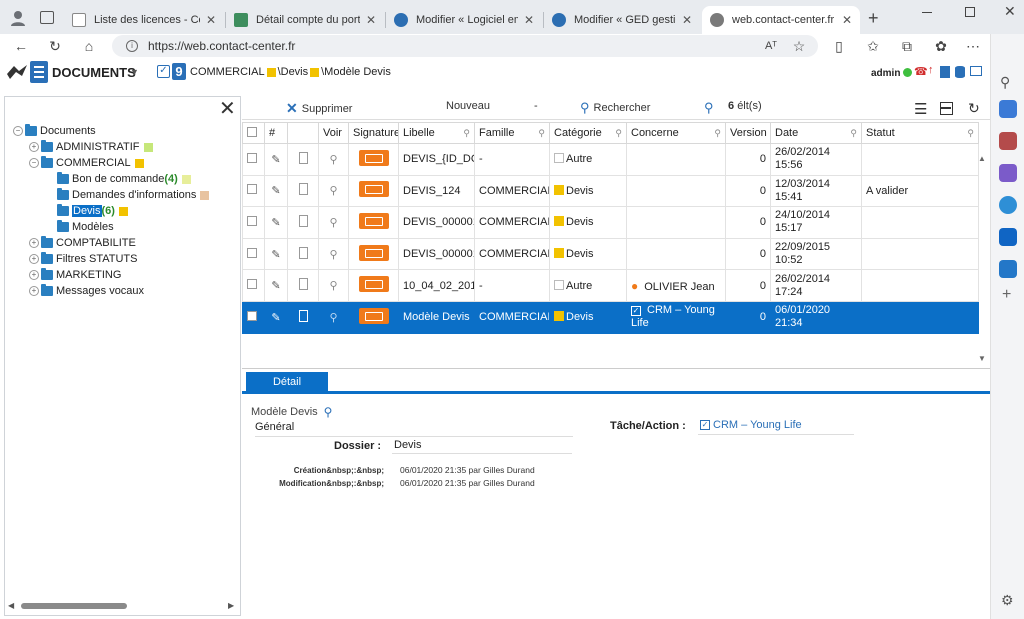 The image size is (1024, 619). Describe the element at coordinates (885, 73) in the screenshot. I see `user-name: admin` at that location.